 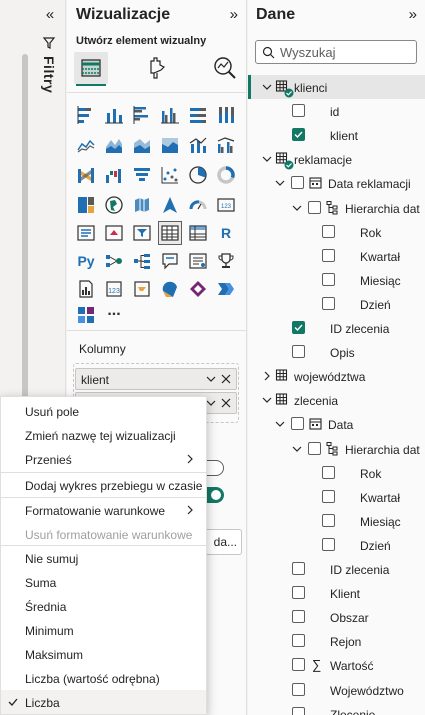 I want to click on menu-dont-summarize: Nie sumuj, so click(x=103, y=558).